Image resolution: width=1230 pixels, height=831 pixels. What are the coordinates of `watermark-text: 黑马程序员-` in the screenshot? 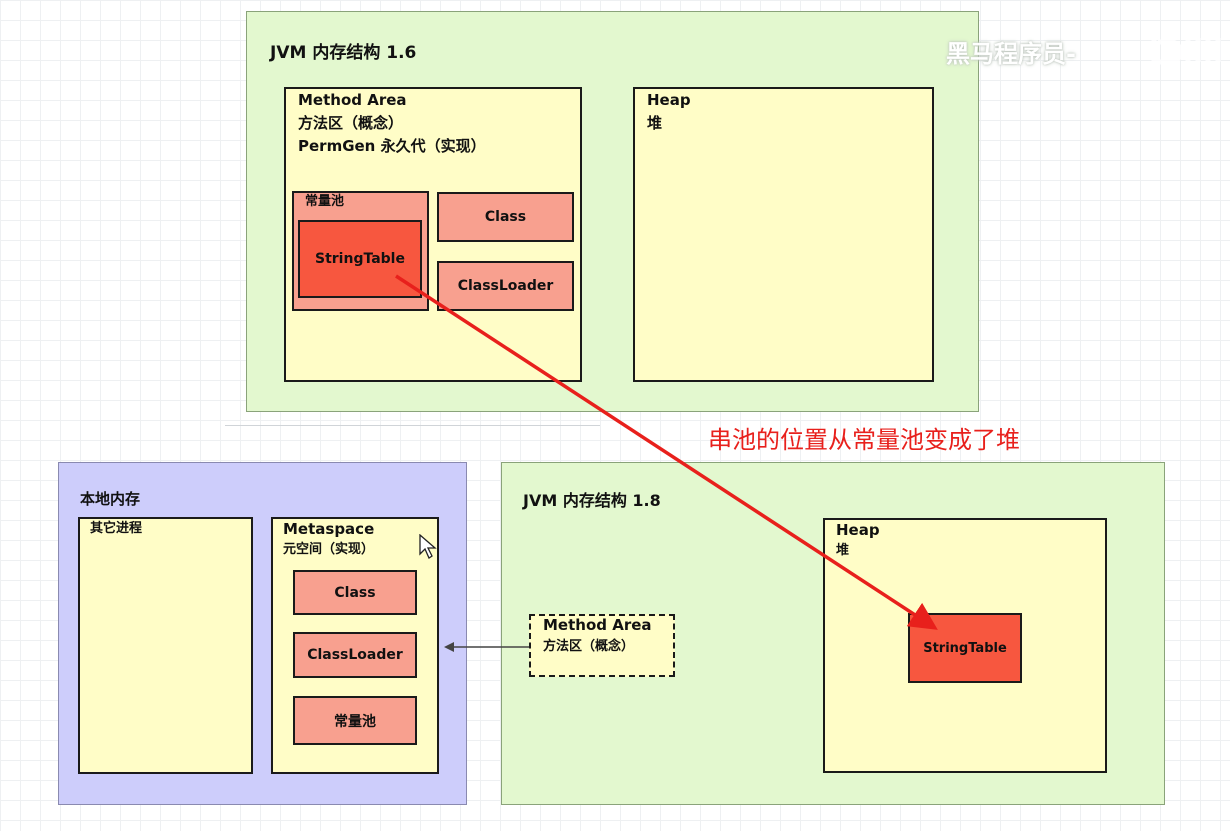 It's located at (1011, 54).